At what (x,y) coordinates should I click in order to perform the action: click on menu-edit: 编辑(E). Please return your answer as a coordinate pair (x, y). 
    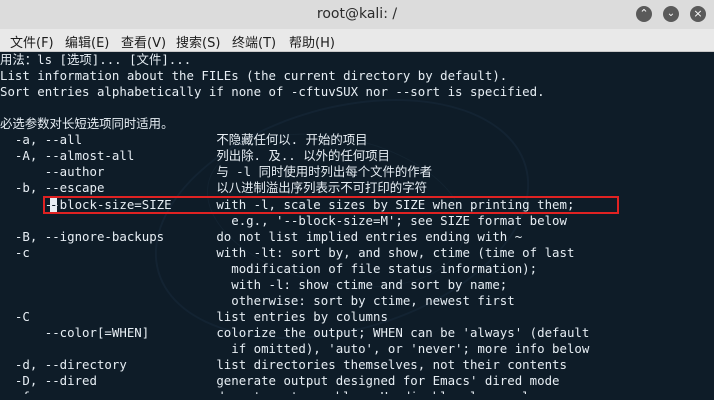
    Looking at the image, I should click on (87, 41).